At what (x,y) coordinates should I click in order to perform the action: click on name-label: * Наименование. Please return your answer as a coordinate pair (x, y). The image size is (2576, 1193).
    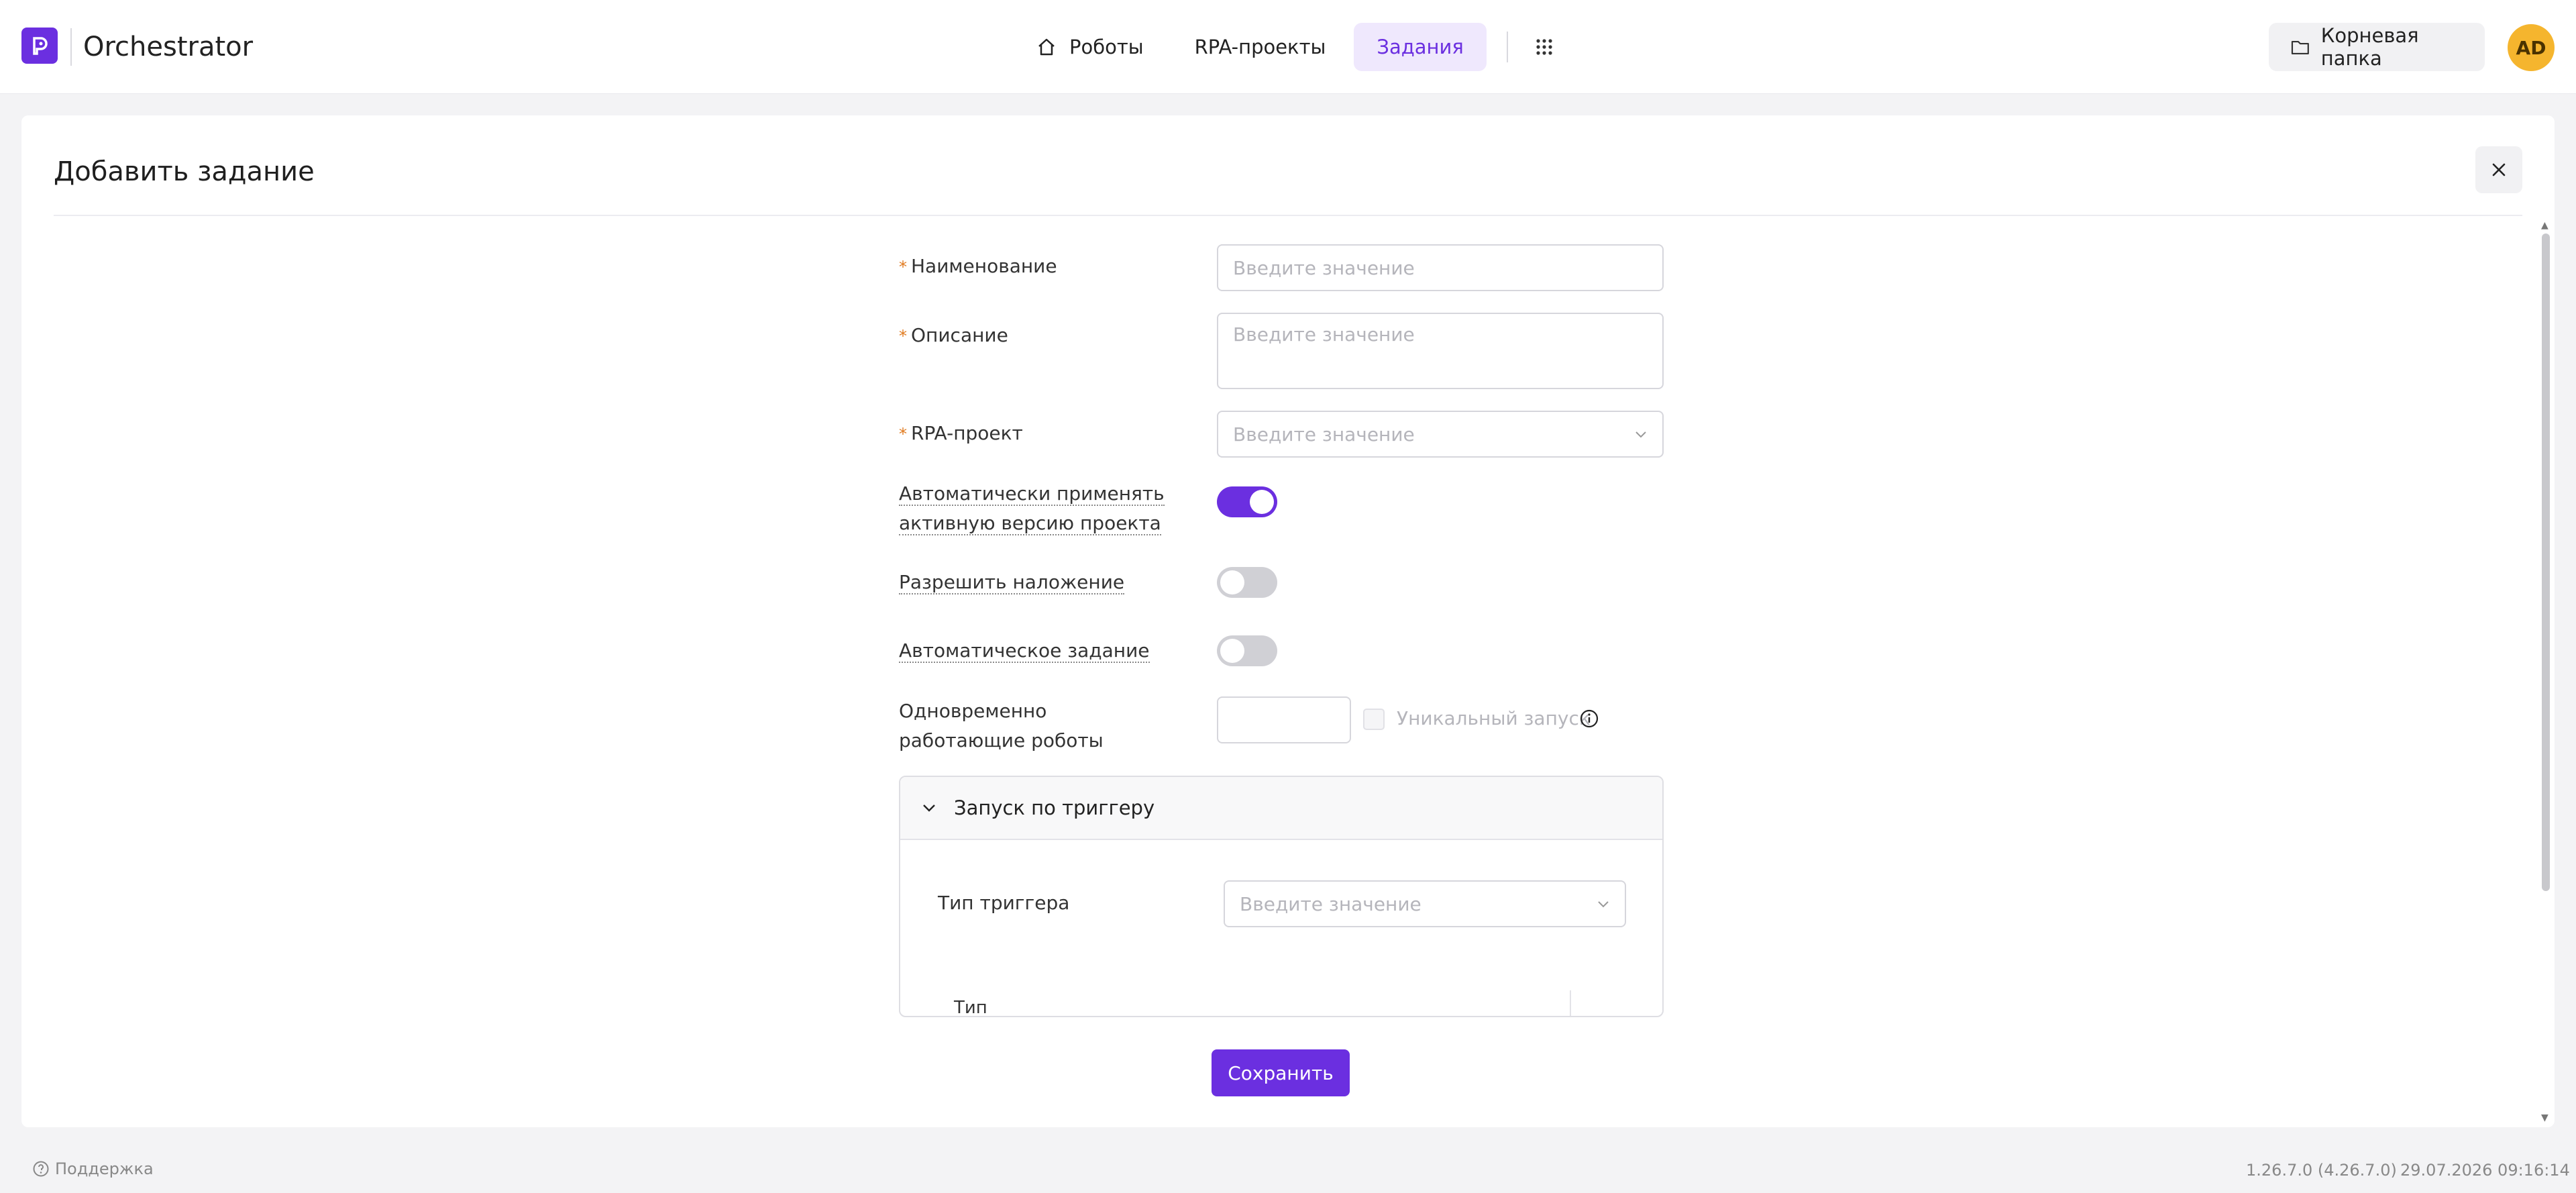
    Looking at the image, I should click on (978, 266).